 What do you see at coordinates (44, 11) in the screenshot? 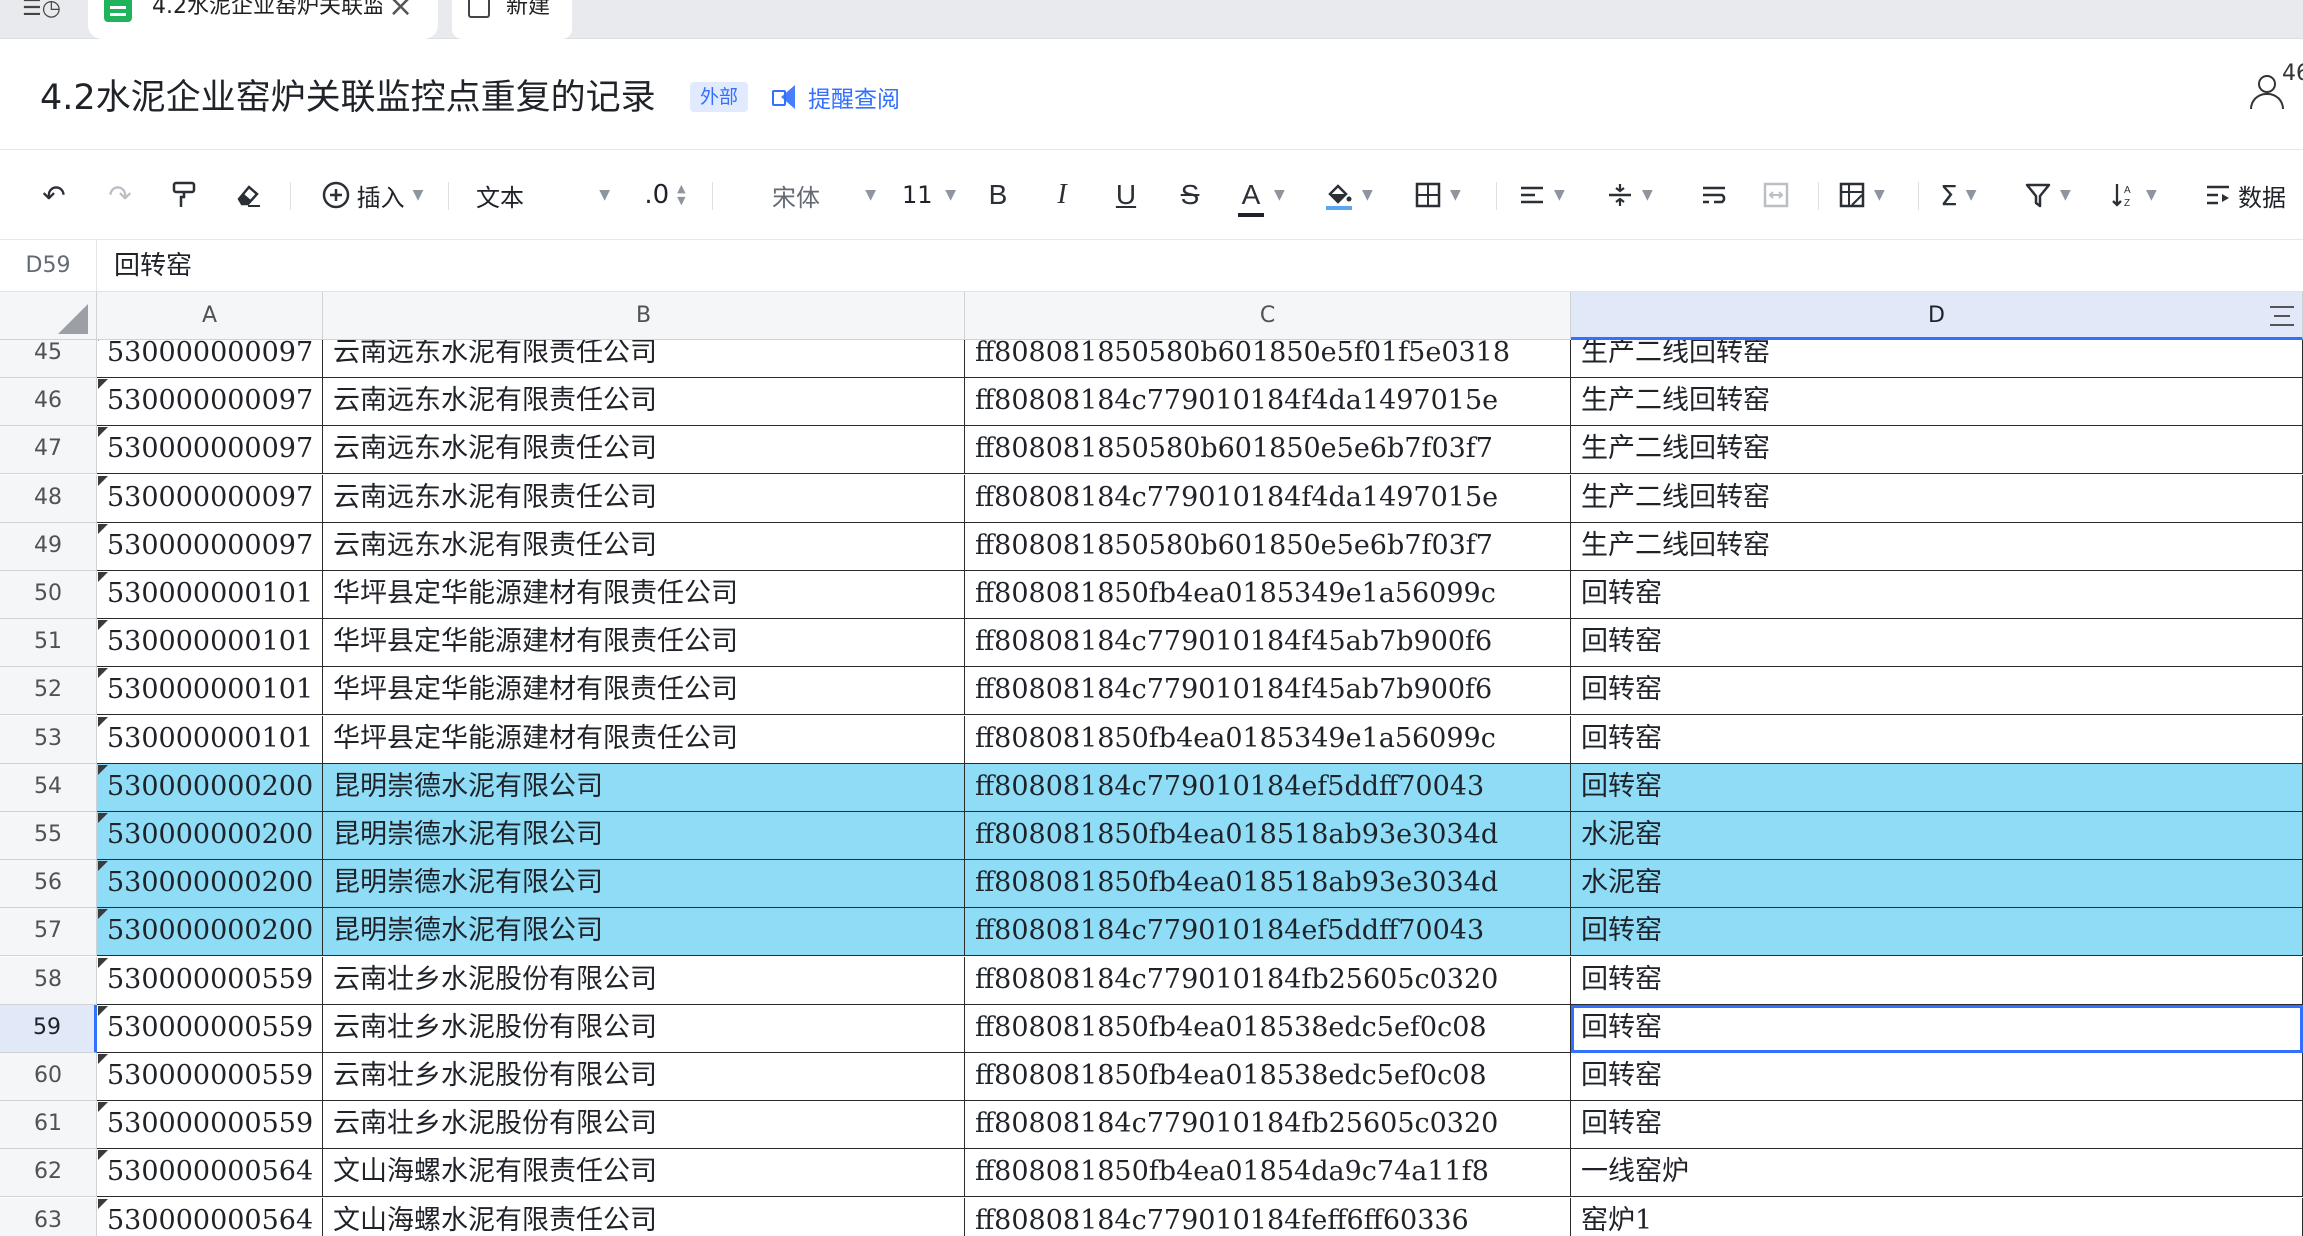
I see `history-icon: ☰◷` at bounding box center [44, 11].